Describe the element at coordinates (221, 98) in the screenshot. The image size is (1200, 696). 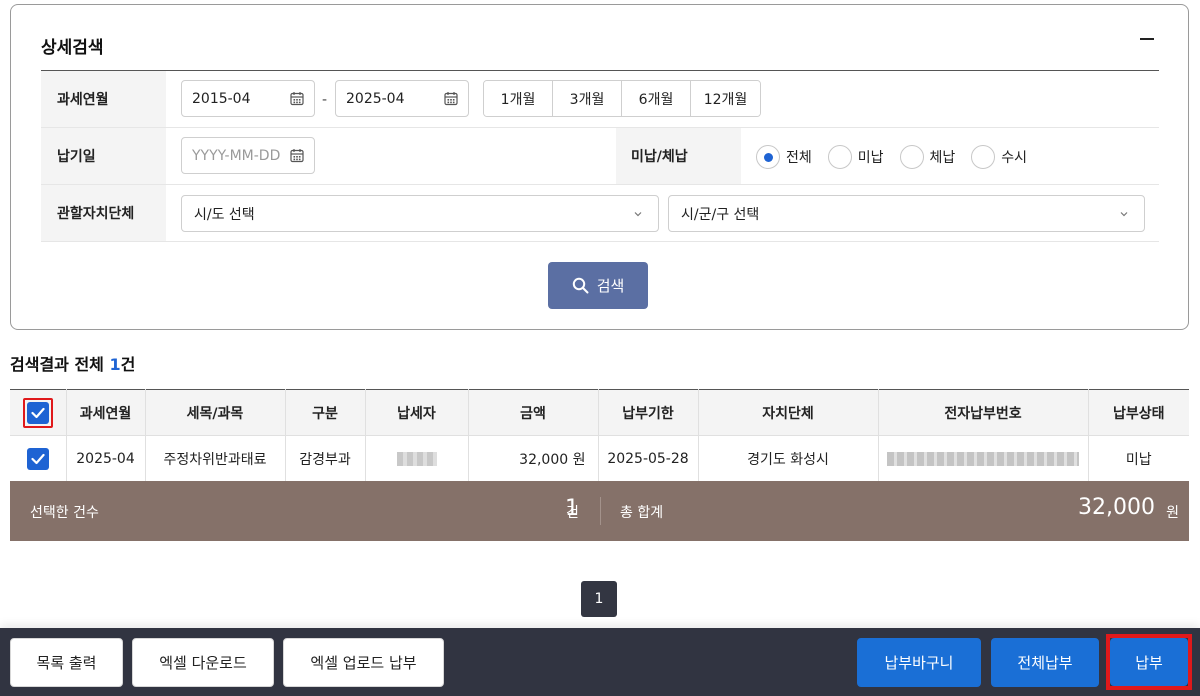
I see `tax-month-from-value: 2015-04` at that location.